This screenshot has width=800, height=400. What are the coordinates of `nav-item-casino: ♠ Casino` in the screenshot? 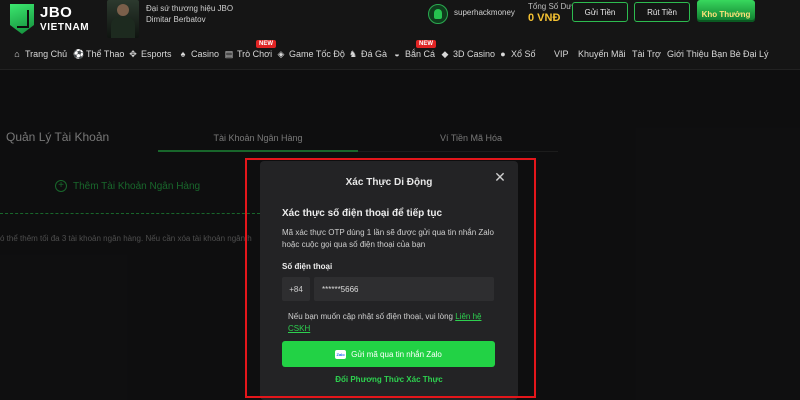 It's located at (198, 54).